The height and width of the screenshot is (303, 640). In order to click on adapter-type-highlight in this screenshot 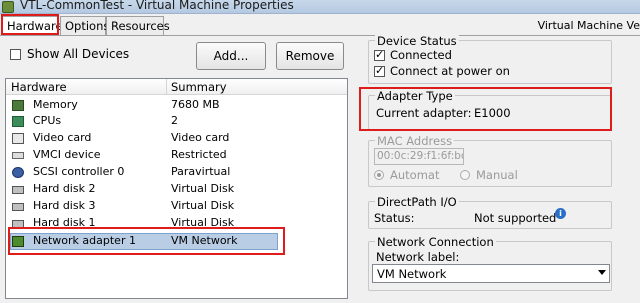, I will do `click(485, 109)`.